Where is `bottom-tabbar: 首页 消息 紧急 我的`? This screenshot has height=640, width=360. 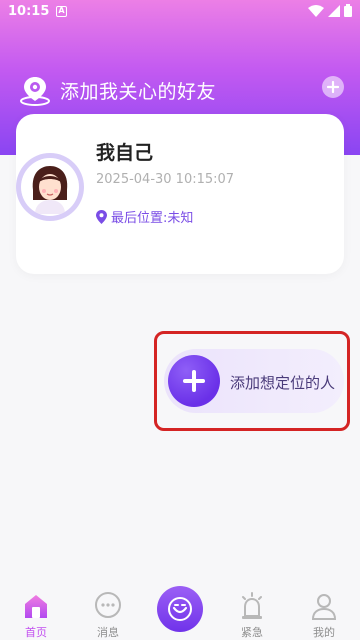 bottom-tabbar: 首页 消息 紧急 我的 is located at coordinates (180, 610).